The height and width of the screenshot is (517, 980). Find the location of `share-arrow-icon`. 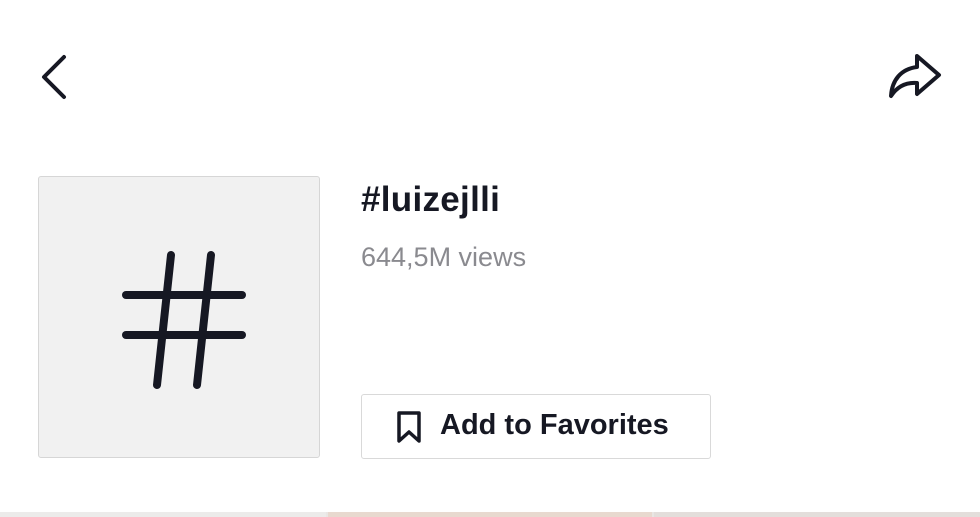

share-arrow-icon is located at coordinates (915, 76).